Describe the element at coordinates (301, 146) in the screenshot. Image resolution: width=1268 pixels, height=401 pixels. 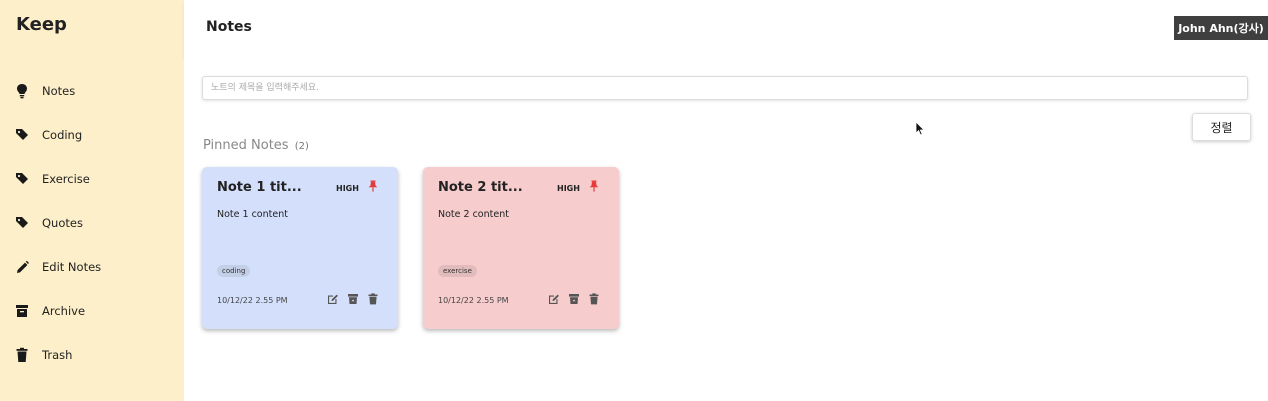
I see `pinned-notes-count: (2)` at that location.